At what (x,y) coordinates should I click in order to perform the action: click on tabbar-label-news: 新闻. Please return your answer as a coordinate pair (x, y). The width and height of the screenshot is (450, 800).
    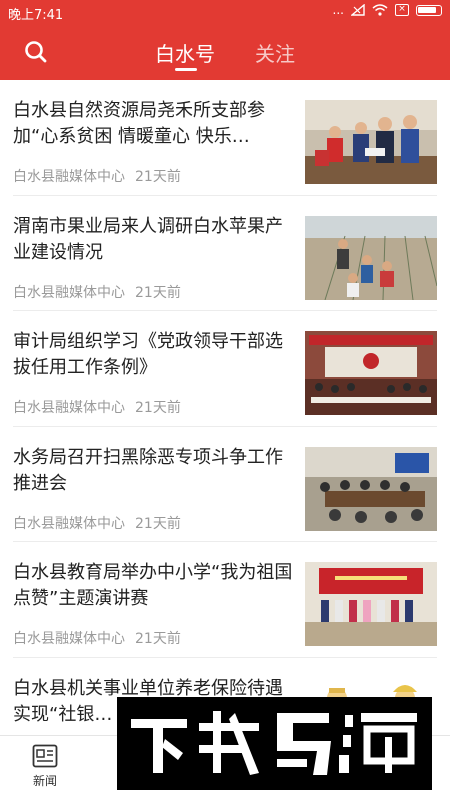
    Looking at the image, I should click on (44, 781).